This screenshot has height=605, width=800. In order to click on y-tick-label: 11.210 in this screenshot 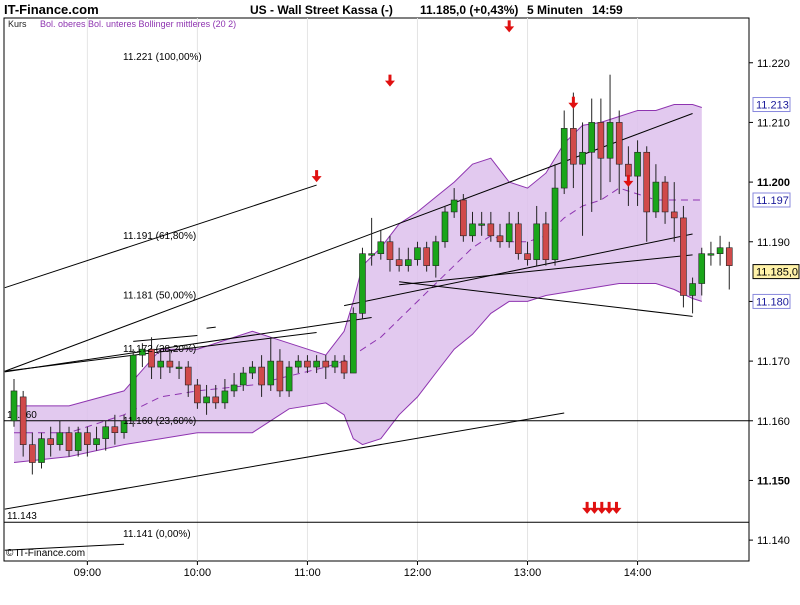, I will do `click(773, 123)`.